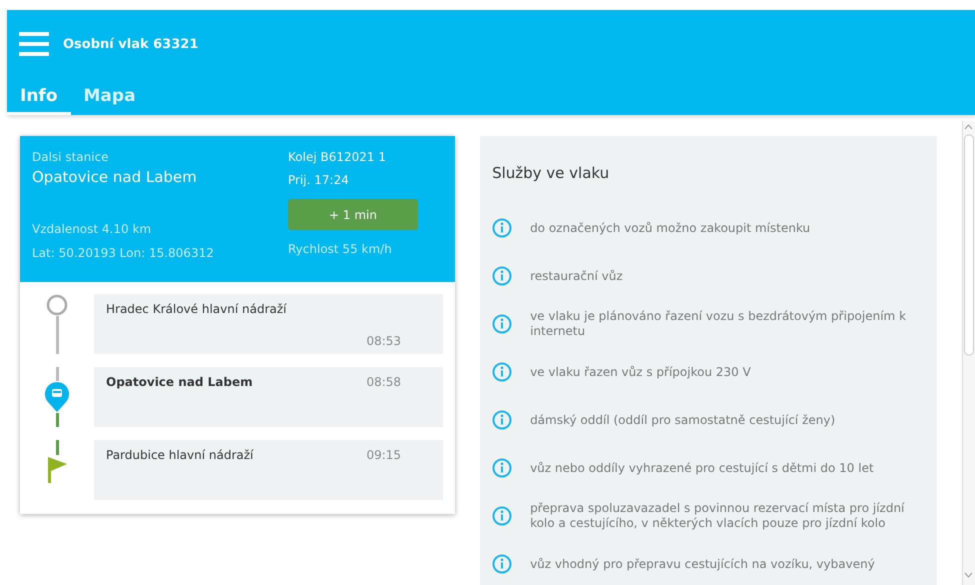 This screenshot has height=585, width=975. Describe the element at coordinates (384, 455) in the screenshot. I see `stop-time: 09:15` at that location.